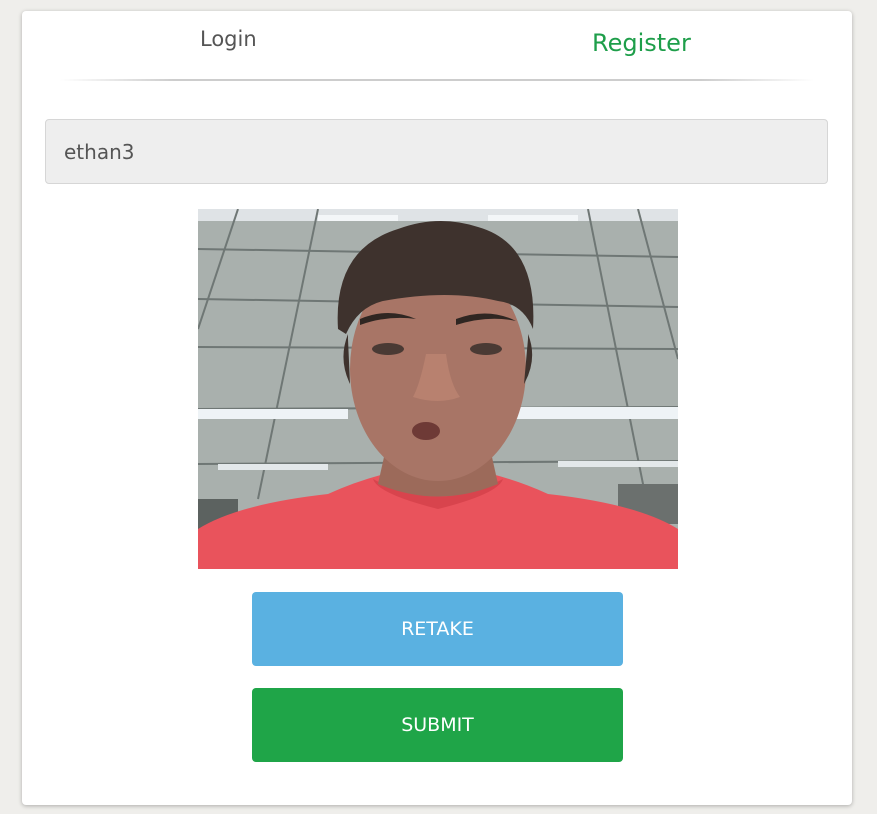 This screenshot has height=814, width=877. What do you see at coordinates (437, 629) in the screenshot?
I see `retake-button: RETAKE` at bounding box center [437, 629].